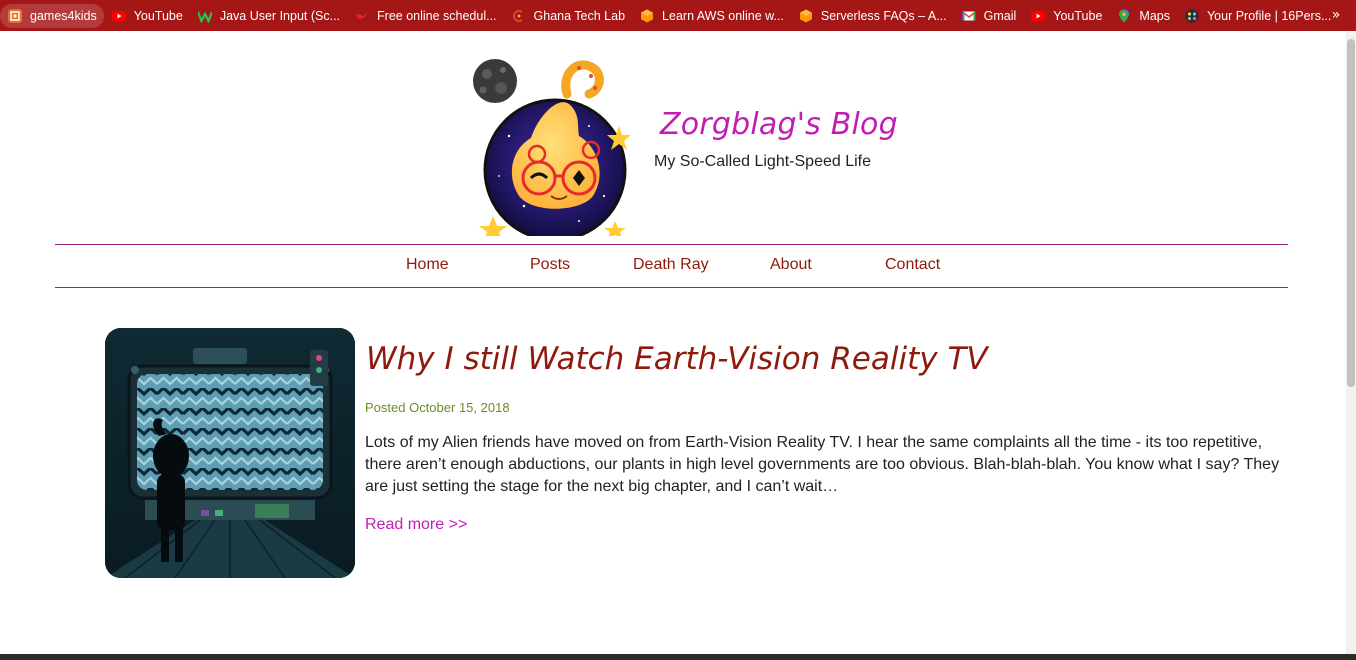 The width and height of the screenshot is (1356, 660). What do you see at coordinates (579, 15) in the screenshot?
I see `bookmark-label: Ghana Tech Lab` at bounding box center [579, 15].